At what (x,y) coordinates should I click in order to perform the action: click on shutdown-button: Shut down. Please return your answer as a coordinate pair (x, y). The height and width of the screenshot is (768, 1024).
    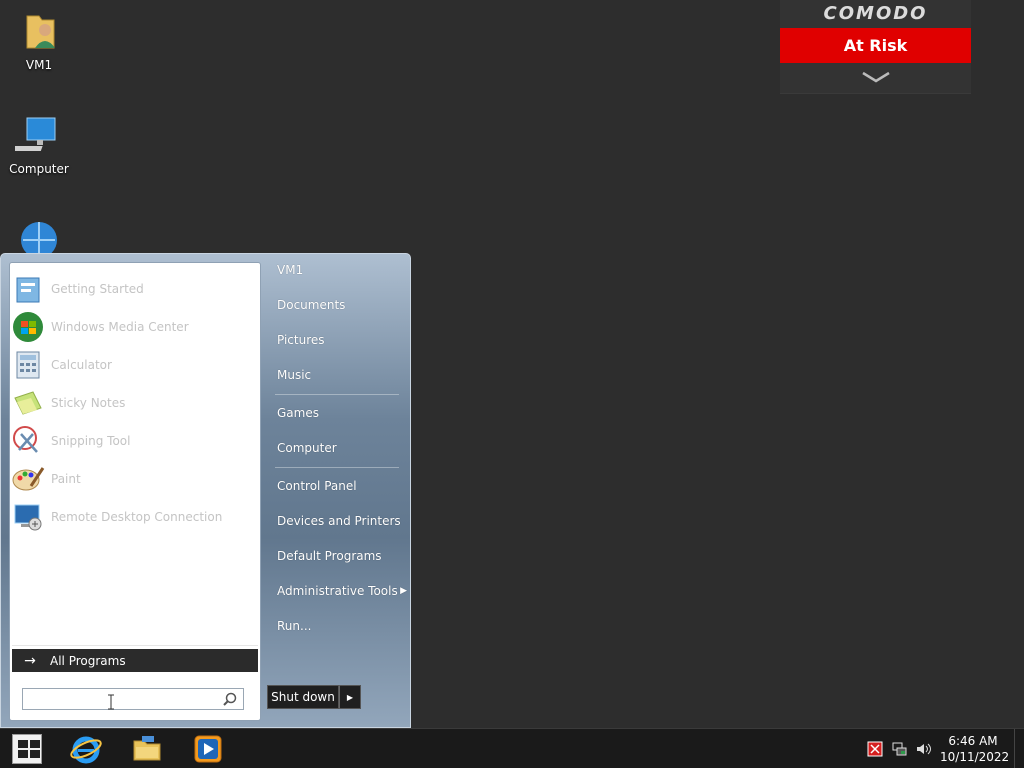
    Looking at the image, I should click on (303, 697).